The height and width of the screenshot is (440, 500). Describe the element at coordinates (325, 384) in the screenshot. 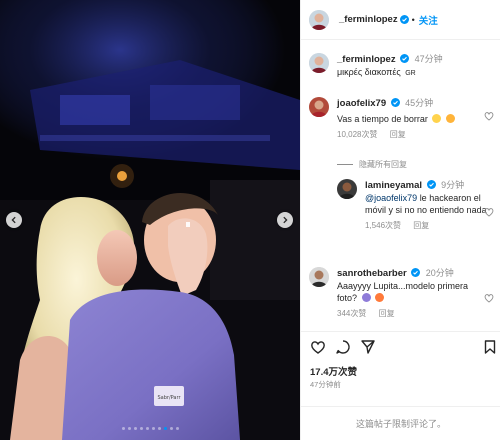

I see `post-age: 47分钟前` at that location.